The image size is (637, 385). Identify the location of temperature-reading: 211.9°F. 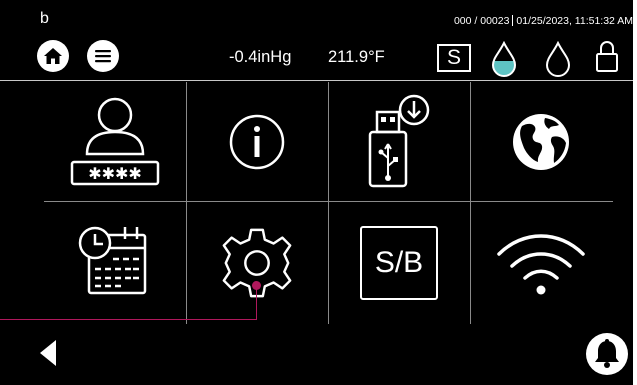
(356, 57).